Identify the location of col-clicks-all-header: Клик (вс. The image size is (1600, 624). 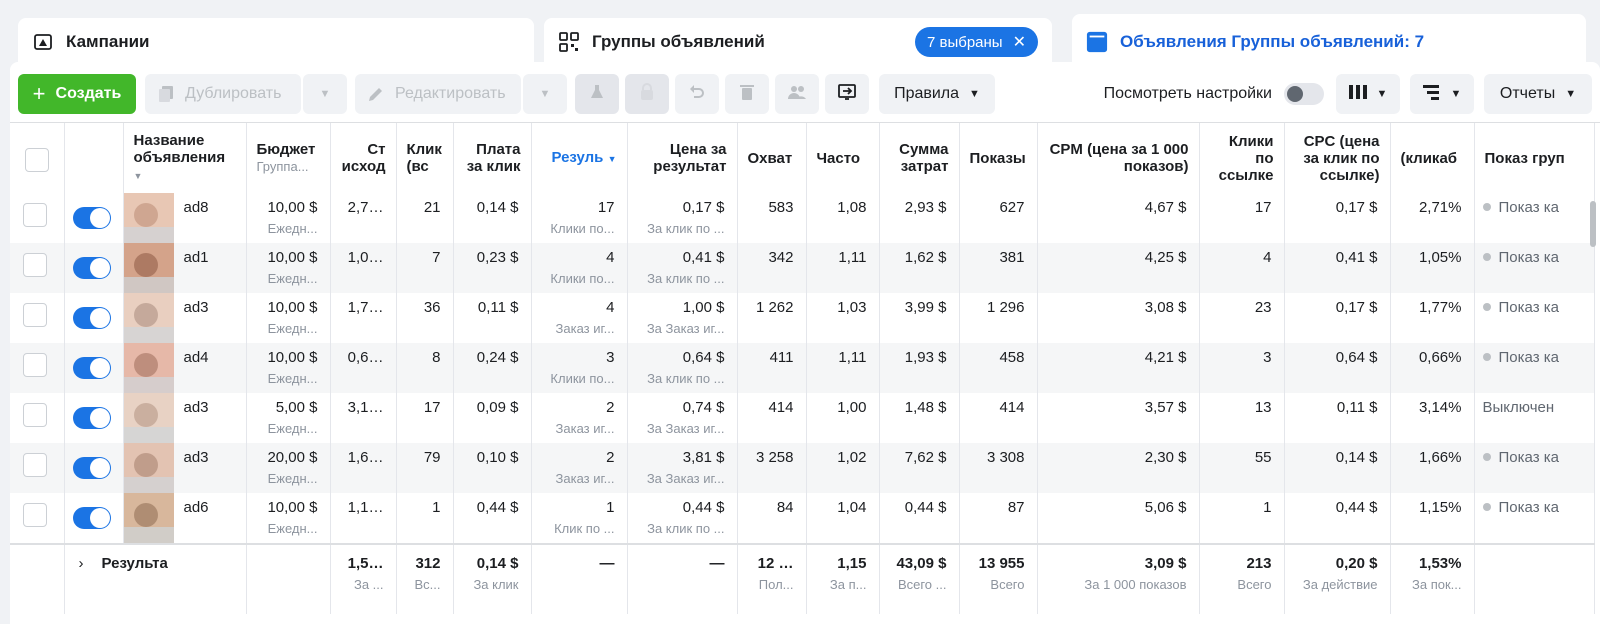
(425, 158).